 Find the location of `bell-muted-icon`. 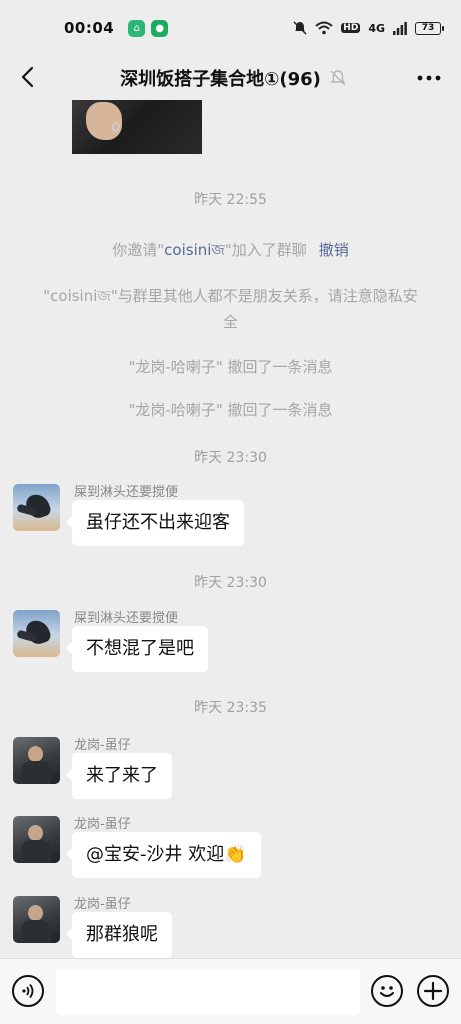

bell-muted-icon is located at coordinates (300, 28).